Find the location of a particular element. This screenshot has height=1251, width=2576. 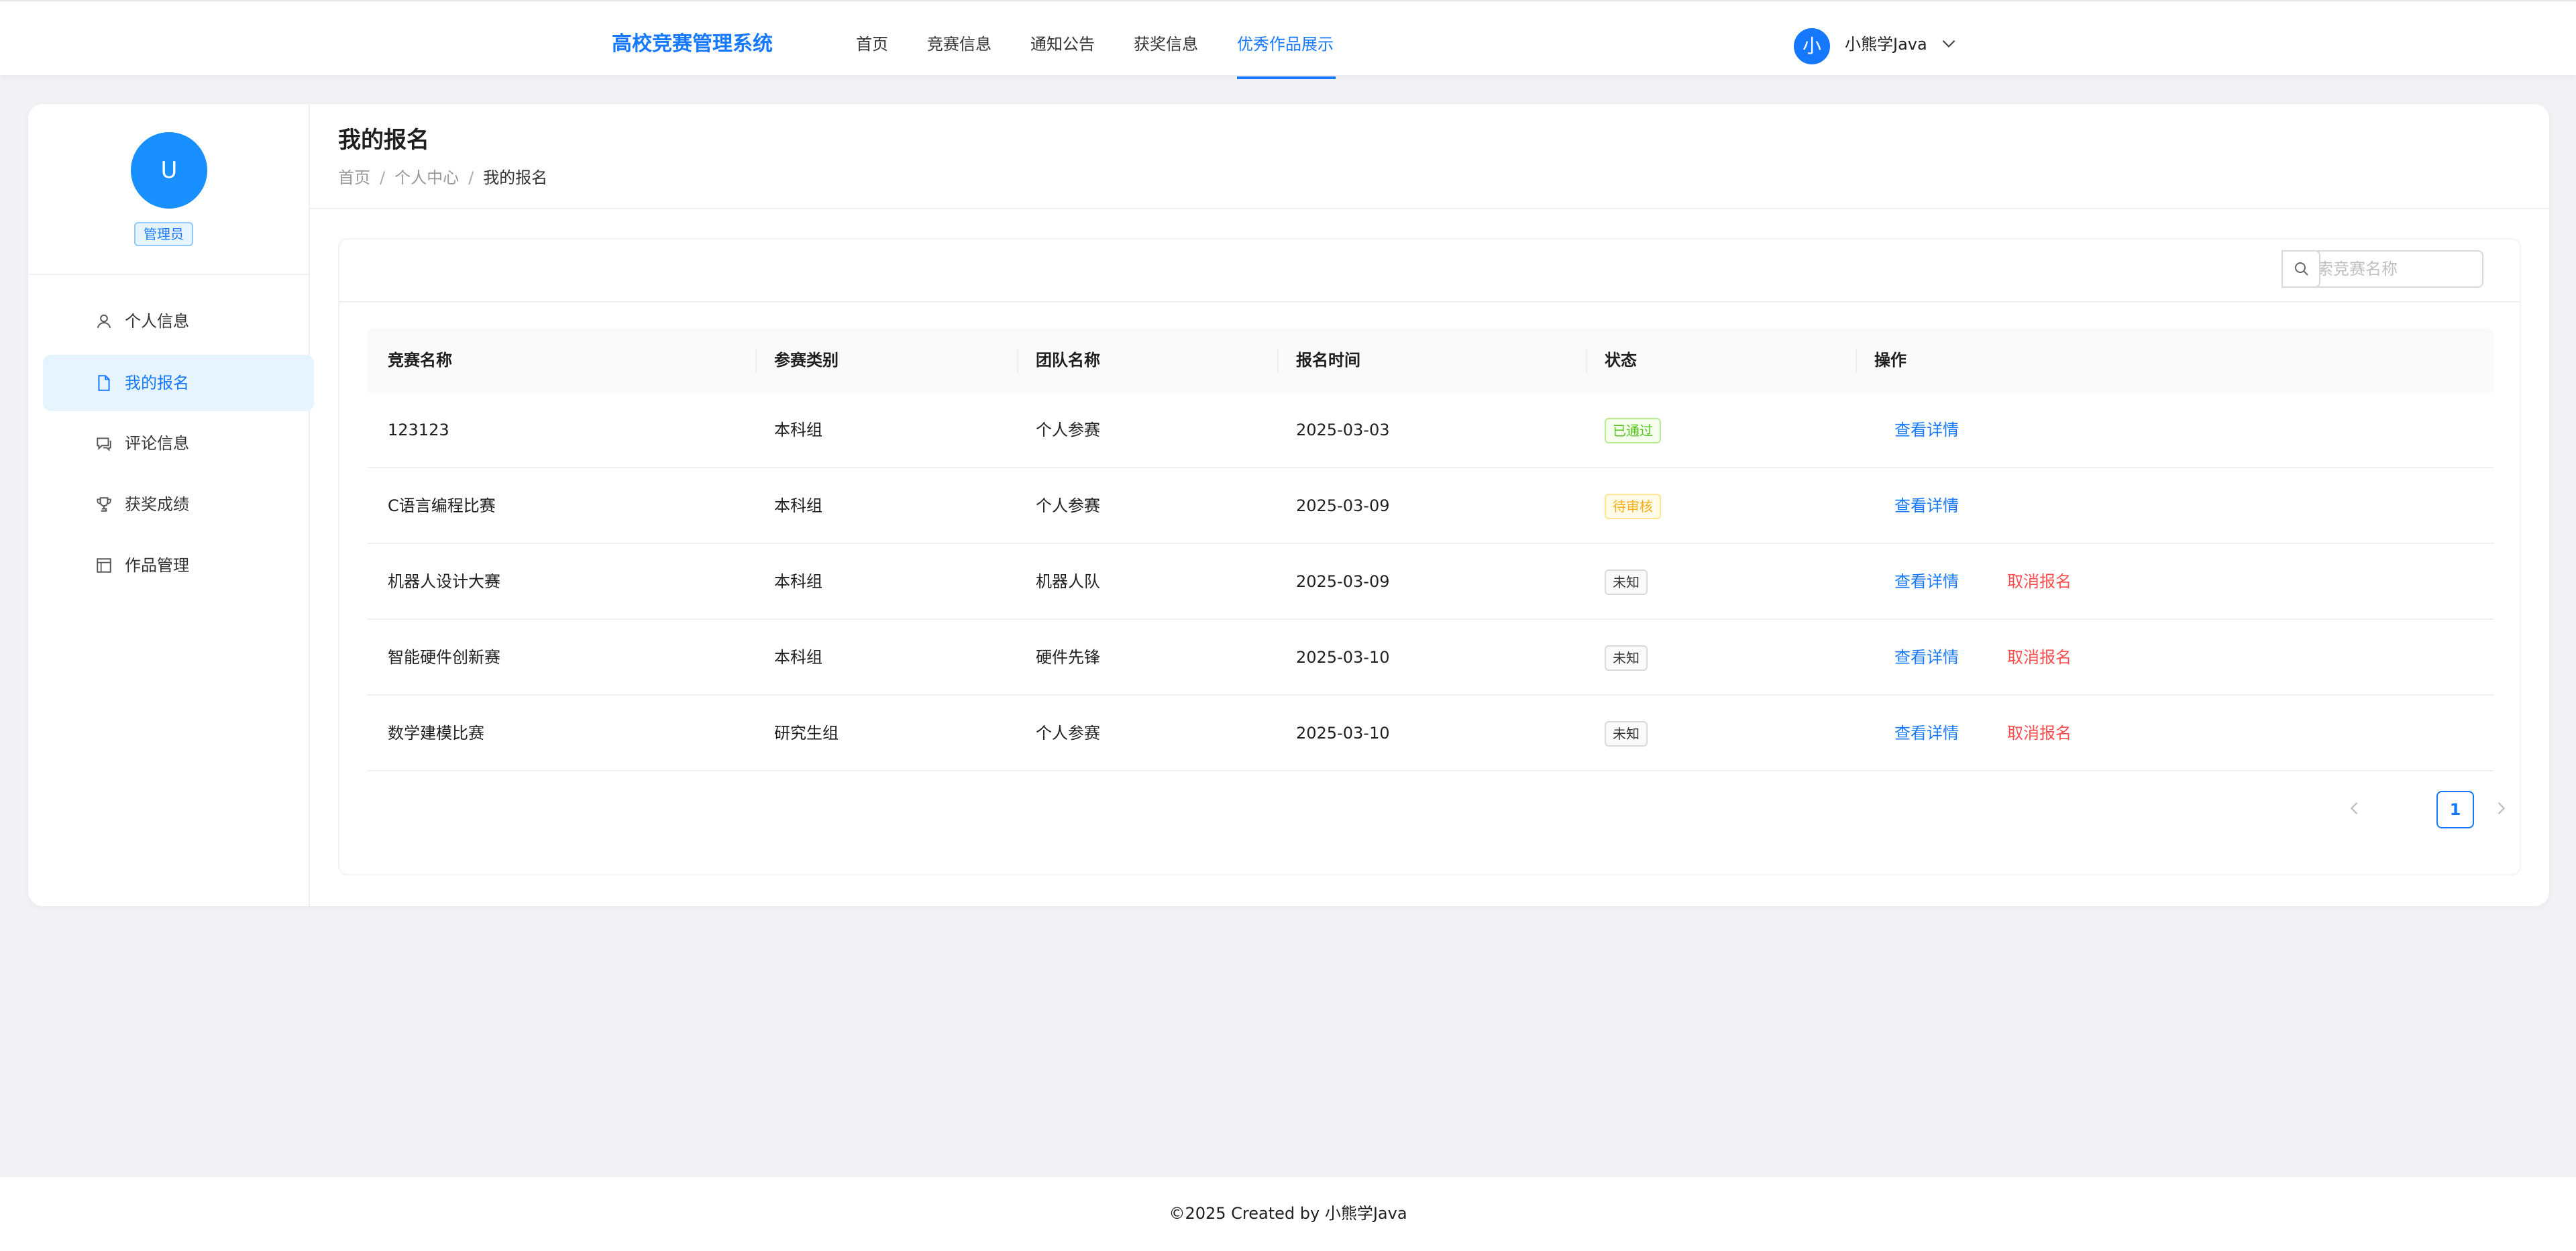

status-badge: 待审核 is located at coordinates (1633, 506).